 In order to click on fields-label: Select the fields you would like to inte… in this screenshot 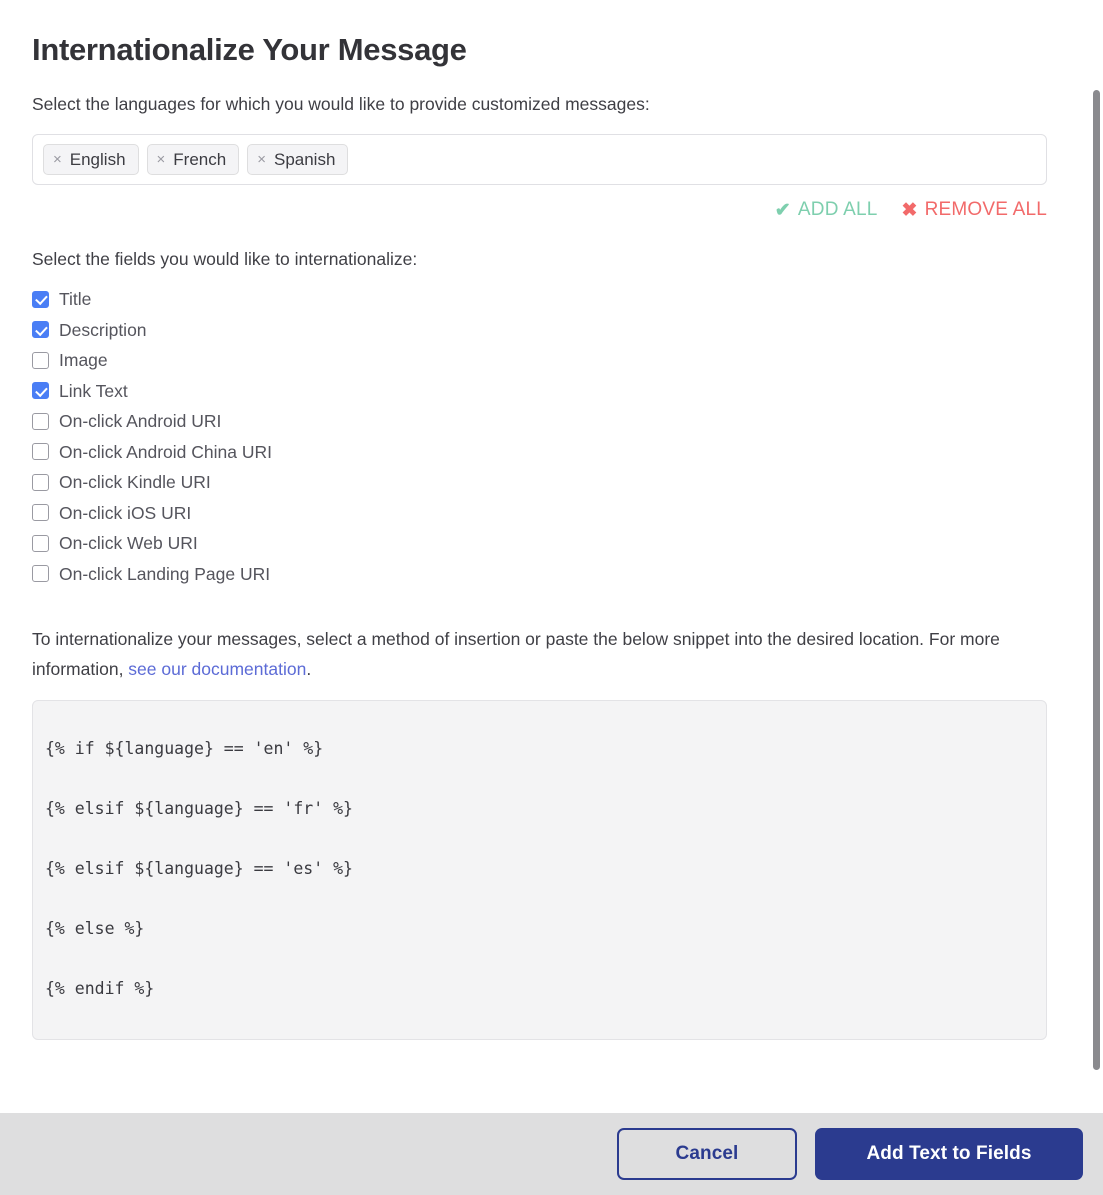, I will do `click(225, 259)`.